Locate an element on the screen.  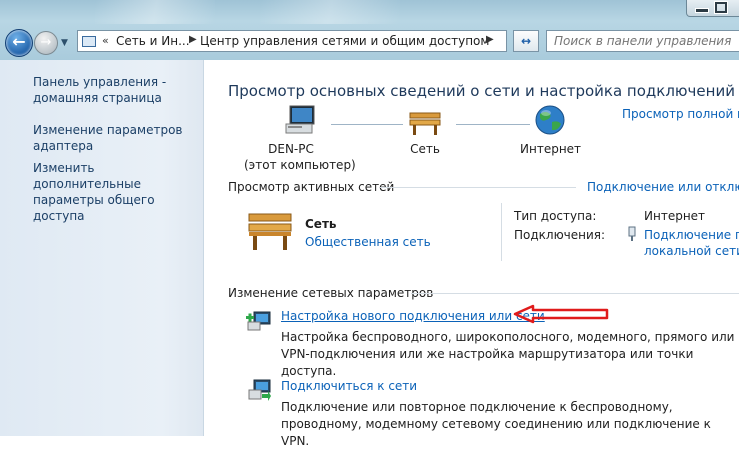
vertical-divider is located at coordinates (501, 232).